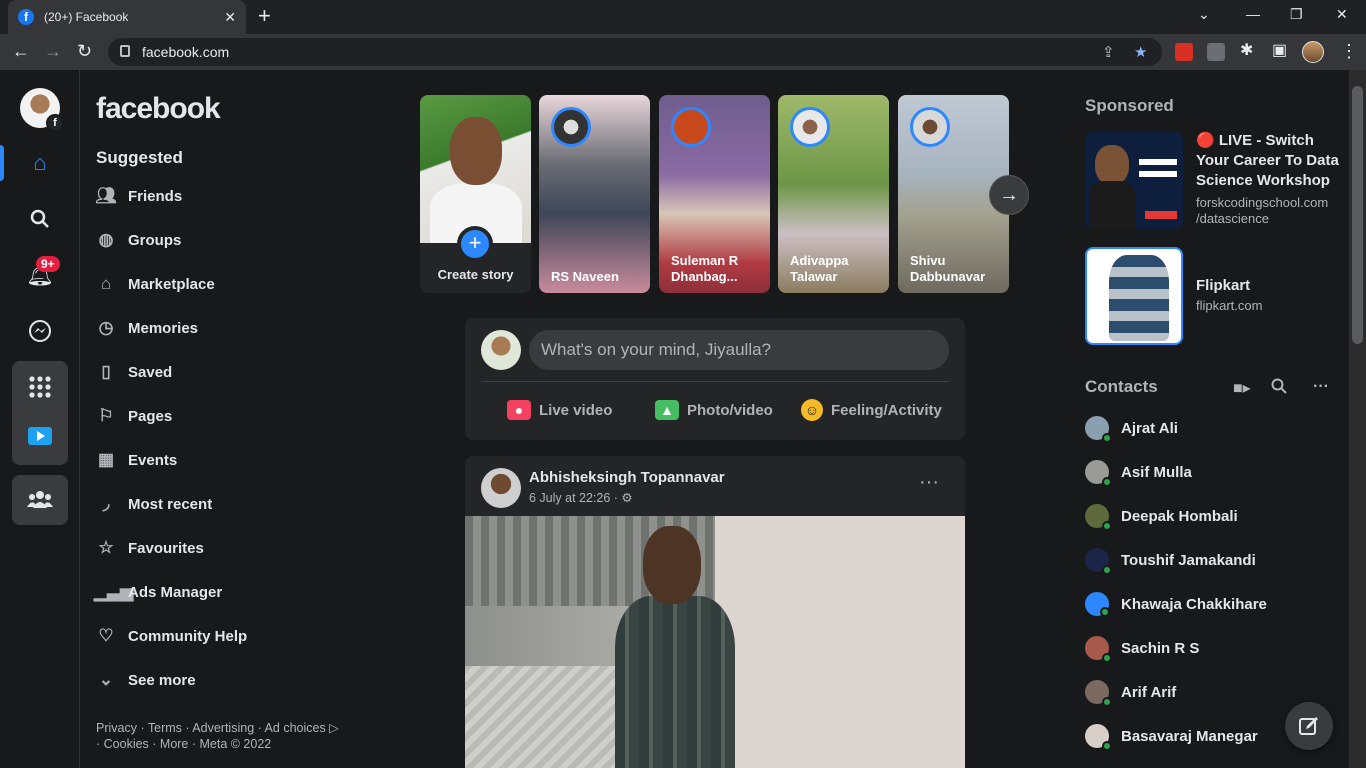 The height and width of the screenshot is (768, 1366). What do you see at coordinates (264, 16) in the screenshot?
I see `new-tab-button: +` at bounding box center [264, 16].